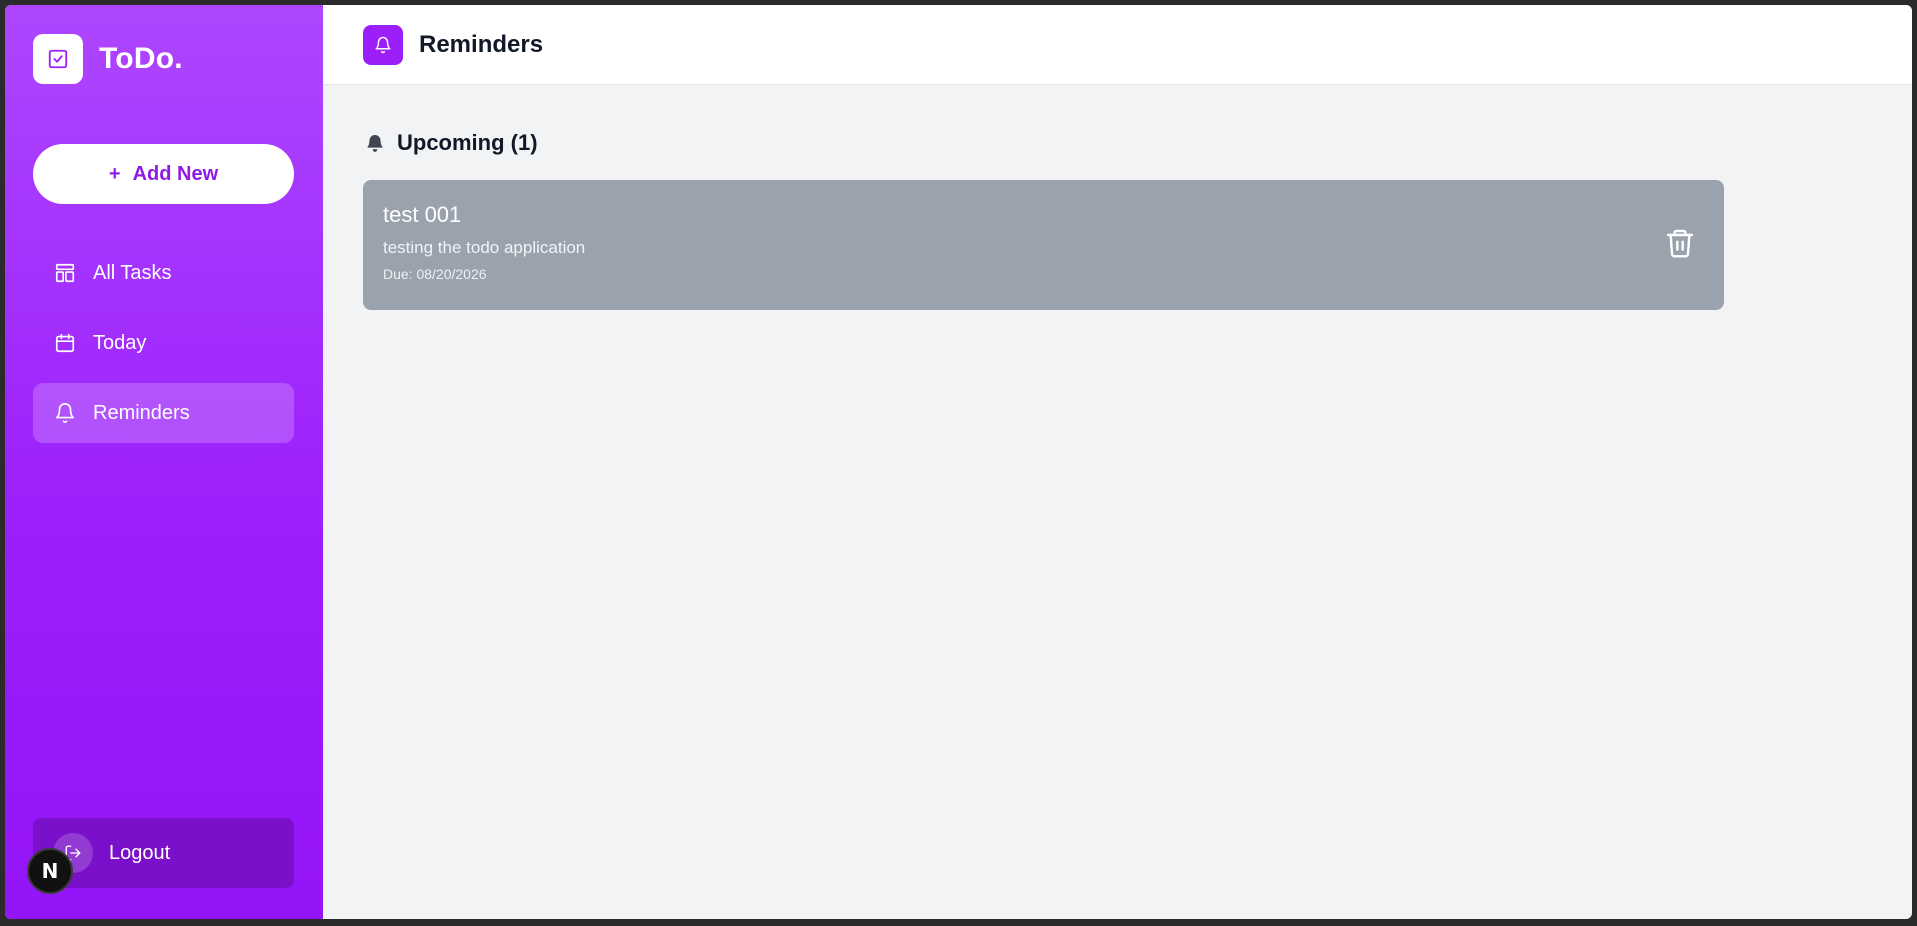 Image resolution: width=1917 pixels, height=926 pixels. Describe the element at coordinates (481, 44) in the screenshot. I see `page-title: Reminders` at that location.